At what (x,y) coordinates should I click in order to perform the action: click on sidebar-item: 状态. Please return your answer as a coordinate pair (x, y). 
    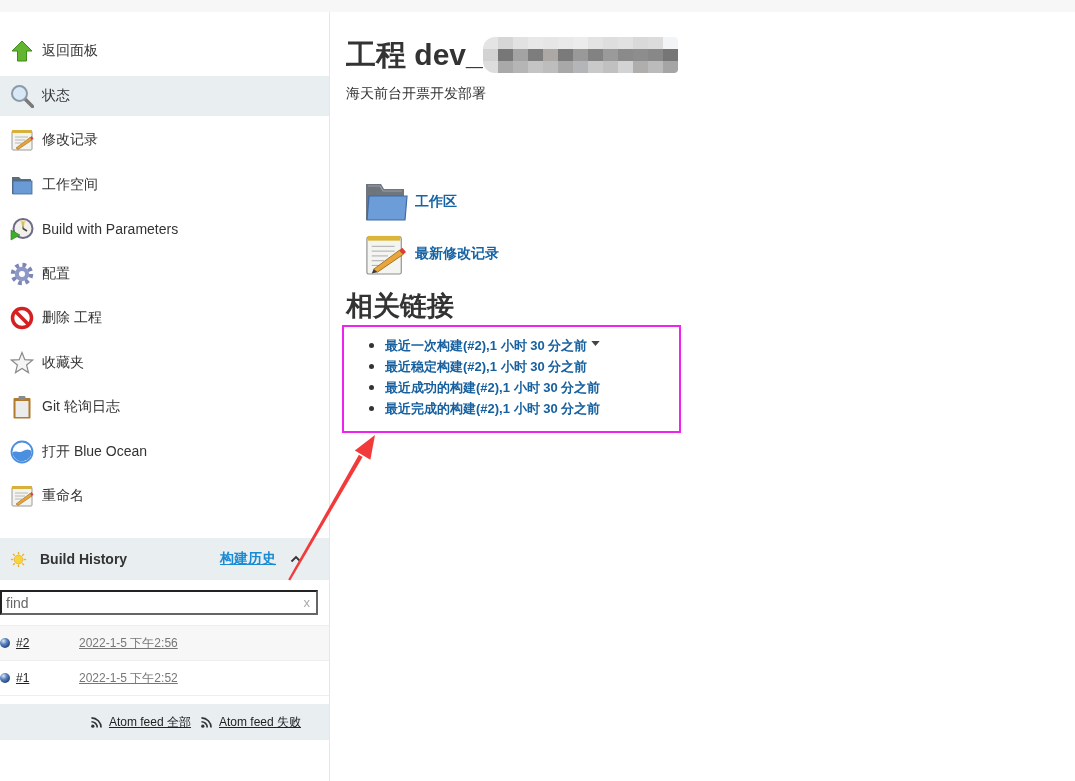
    Looking at the image, I should click on (164, 95).